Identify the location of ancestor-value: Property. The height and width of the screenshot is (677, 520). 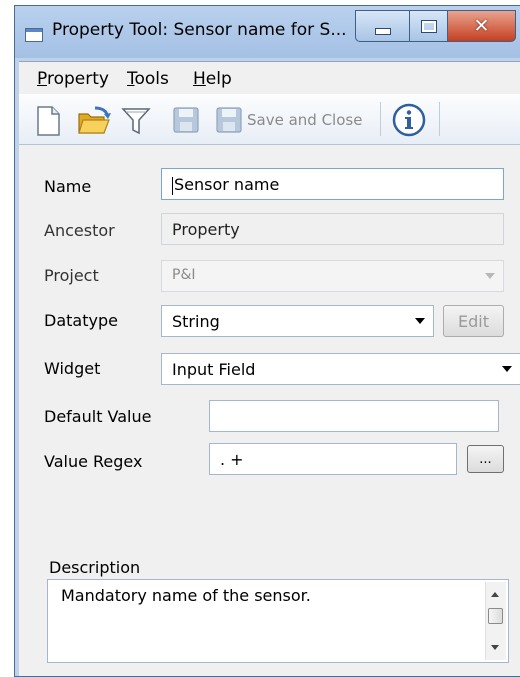
(206, 229).